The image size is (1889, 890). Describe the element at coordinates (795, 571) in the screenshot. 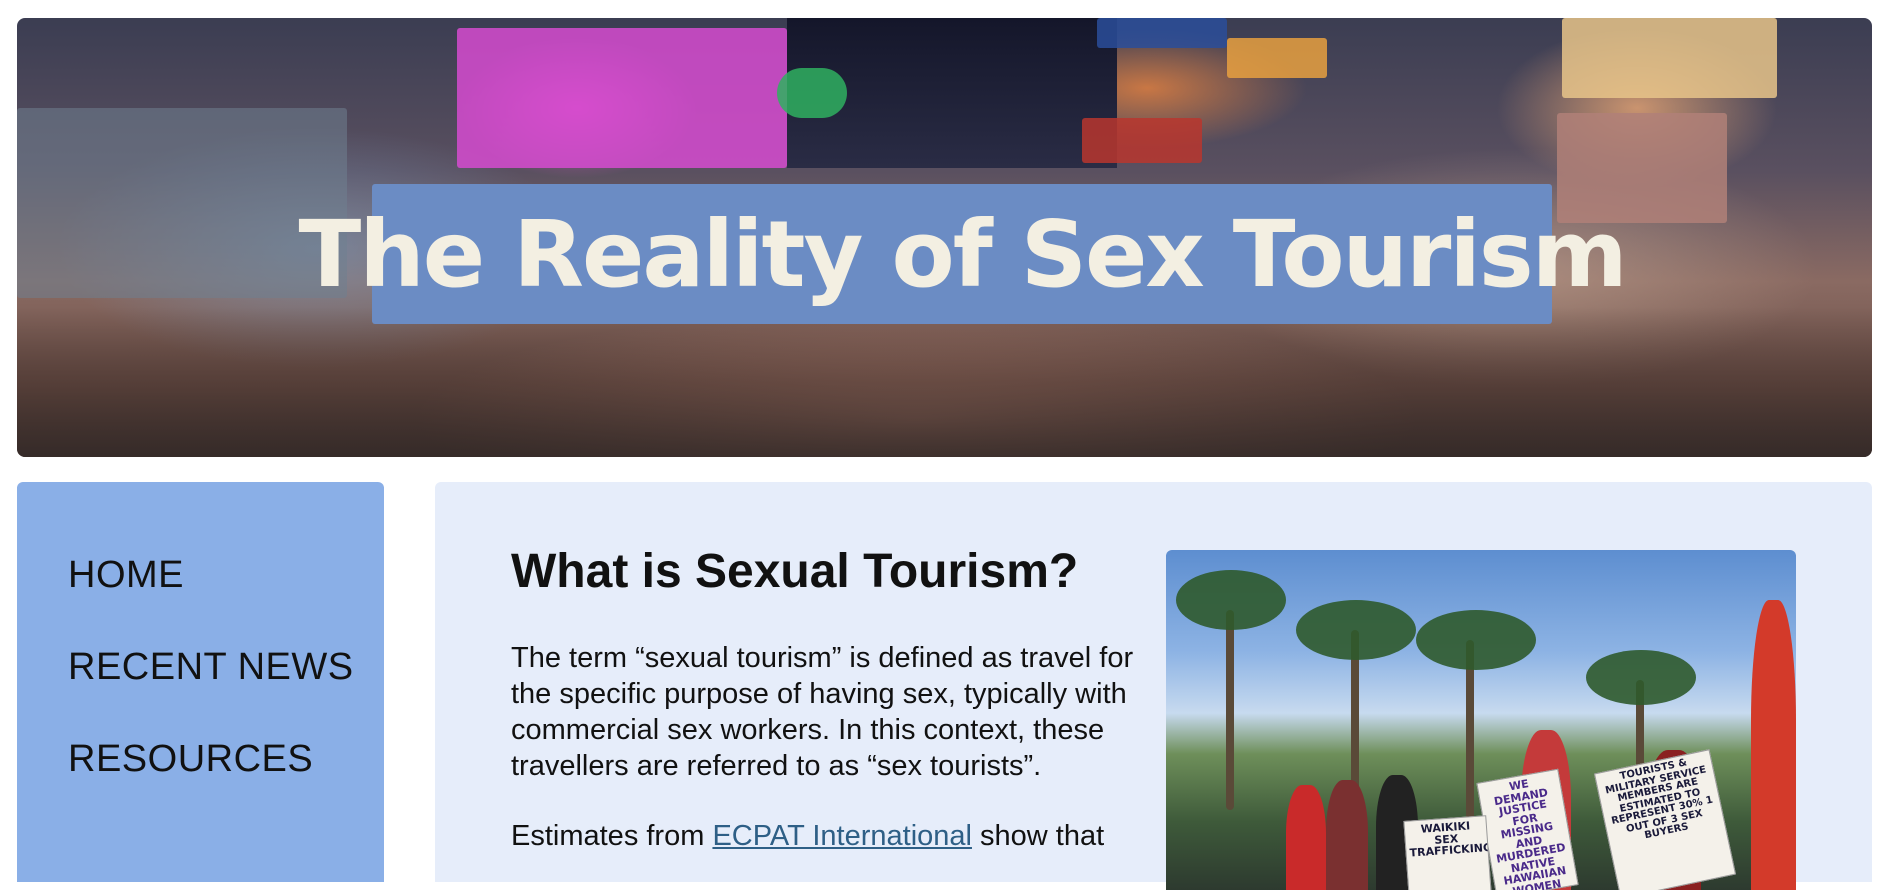

I see `section-heading: What is Sexual Tourism?` at that location.